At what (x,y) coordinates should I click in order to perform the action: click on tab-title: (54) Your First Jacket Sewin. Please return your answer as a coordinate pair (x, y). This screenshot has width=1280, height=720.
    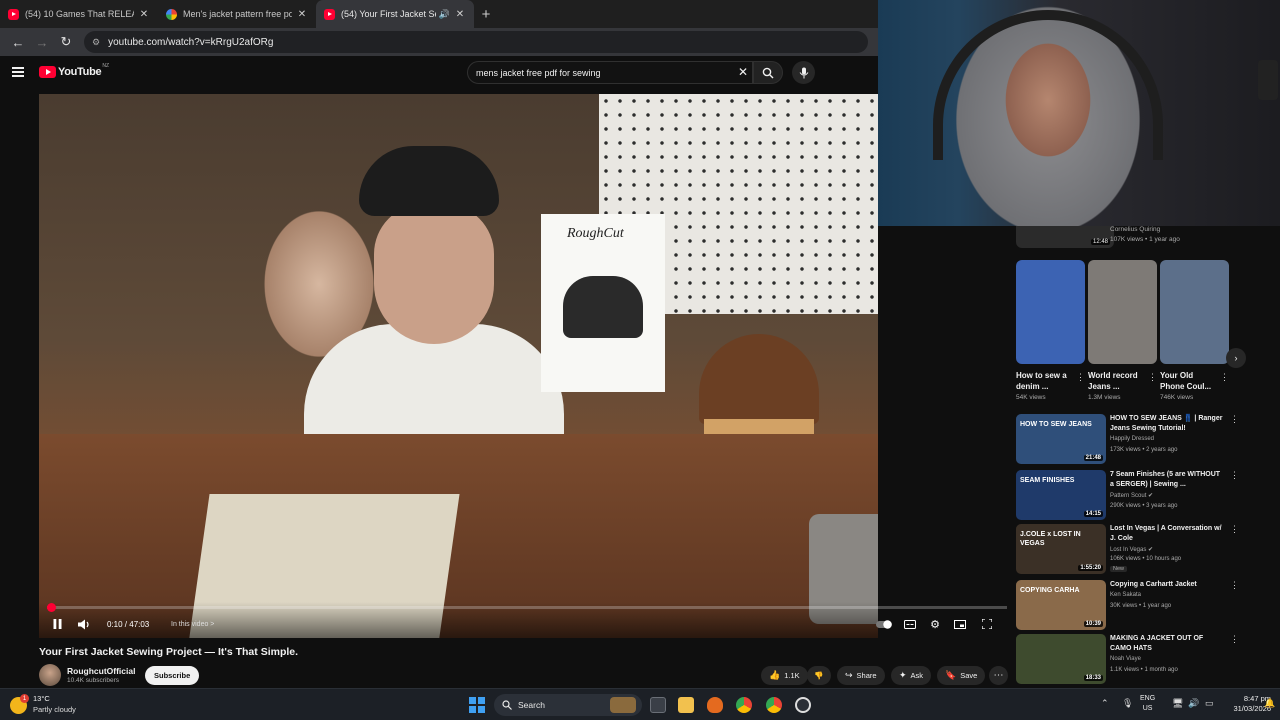
    Looking at the image, I should click on (388, 14).